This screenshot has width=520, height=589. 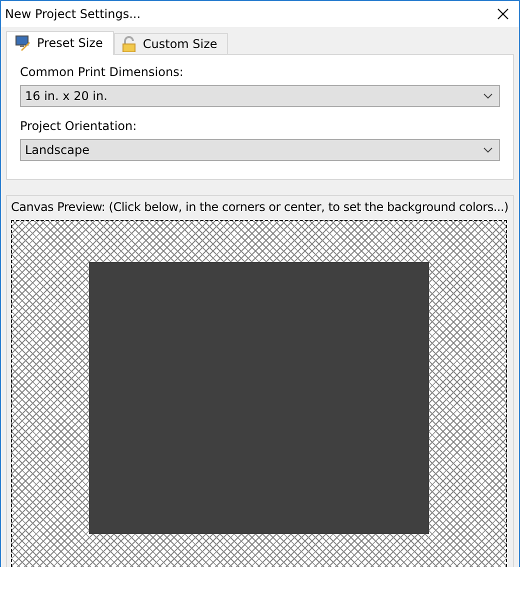 I want to click on tab: Custom Size, so click(x=171, y=43).